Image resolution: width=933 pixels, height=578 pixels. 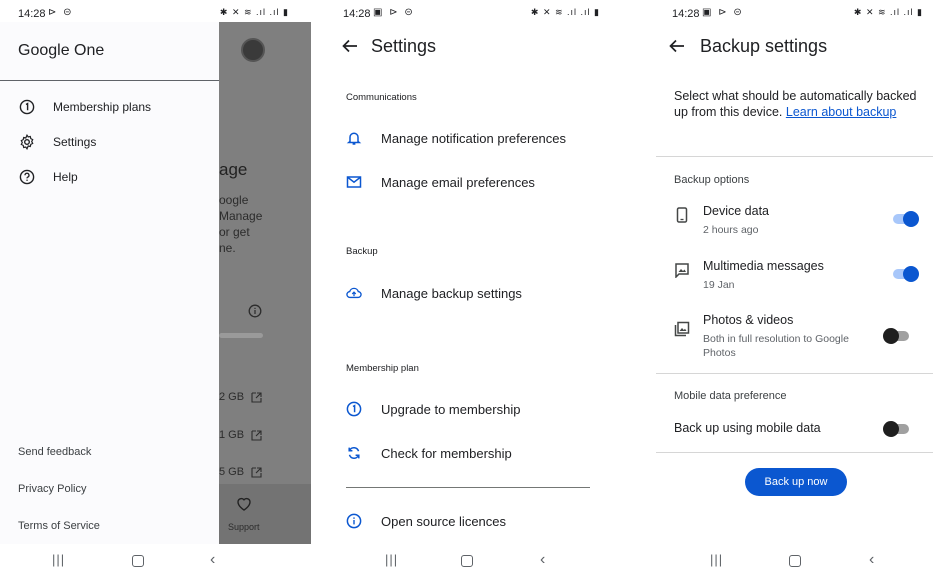 I want to click on option-title: Multimedia messages, so click(x=763, y=266).